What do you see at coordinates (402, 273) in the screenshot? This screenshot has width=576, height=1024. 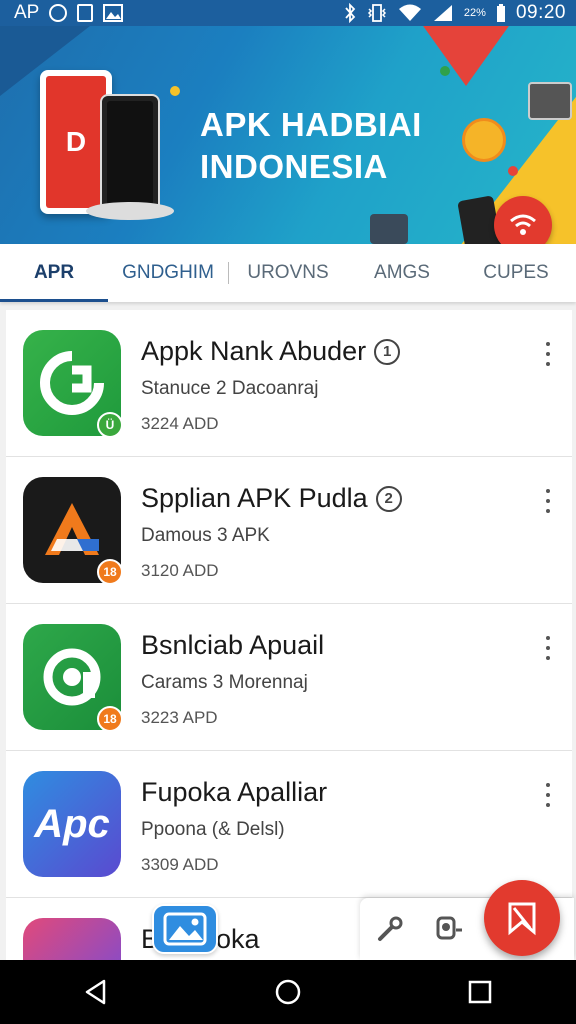 I see `tab-amgs: AMGS` at bounding box center [402, 273].